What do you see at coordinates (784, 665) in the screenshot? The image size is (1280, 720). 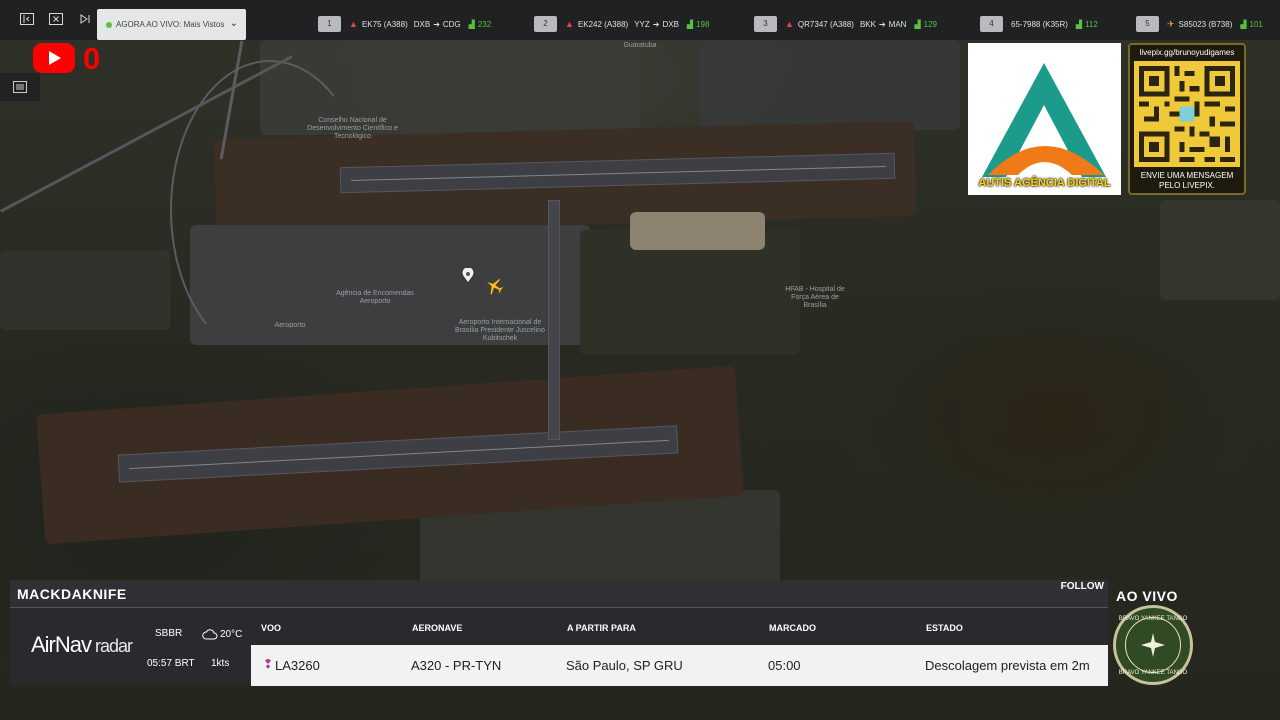 I see `scheduled-time: 05:00` at bounding box center [784, 665].